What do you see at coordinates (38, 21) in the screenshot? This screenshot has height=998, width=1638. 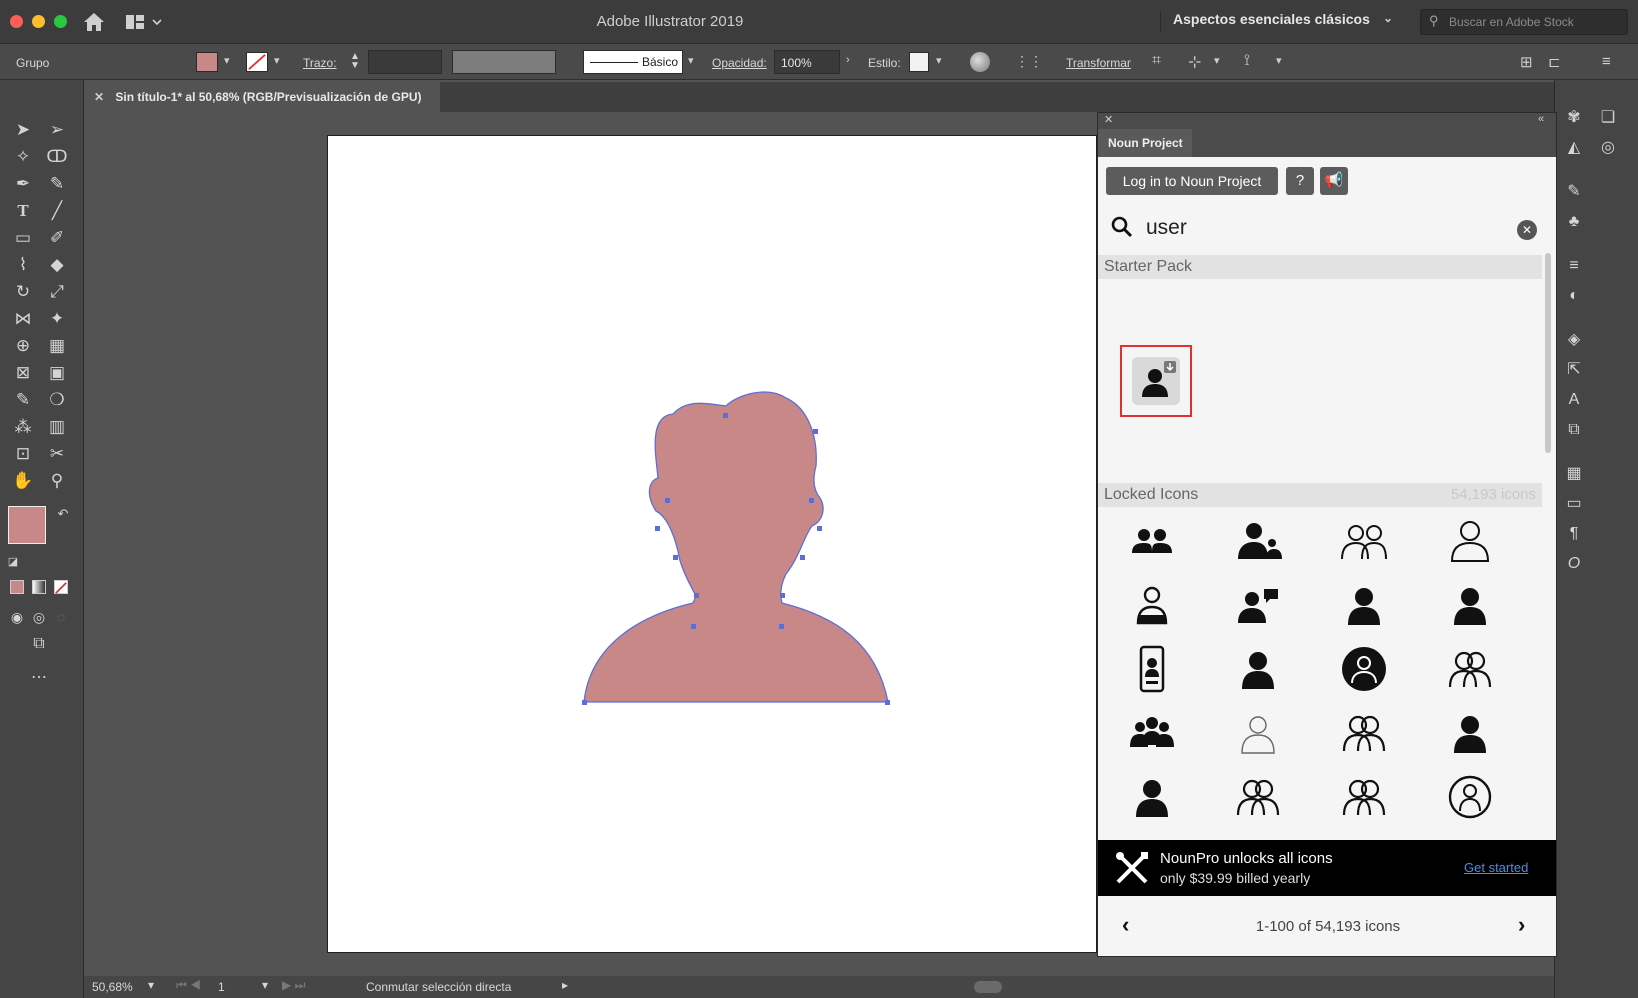 I see `minimize-window-button` at bounding box center [38, 21].